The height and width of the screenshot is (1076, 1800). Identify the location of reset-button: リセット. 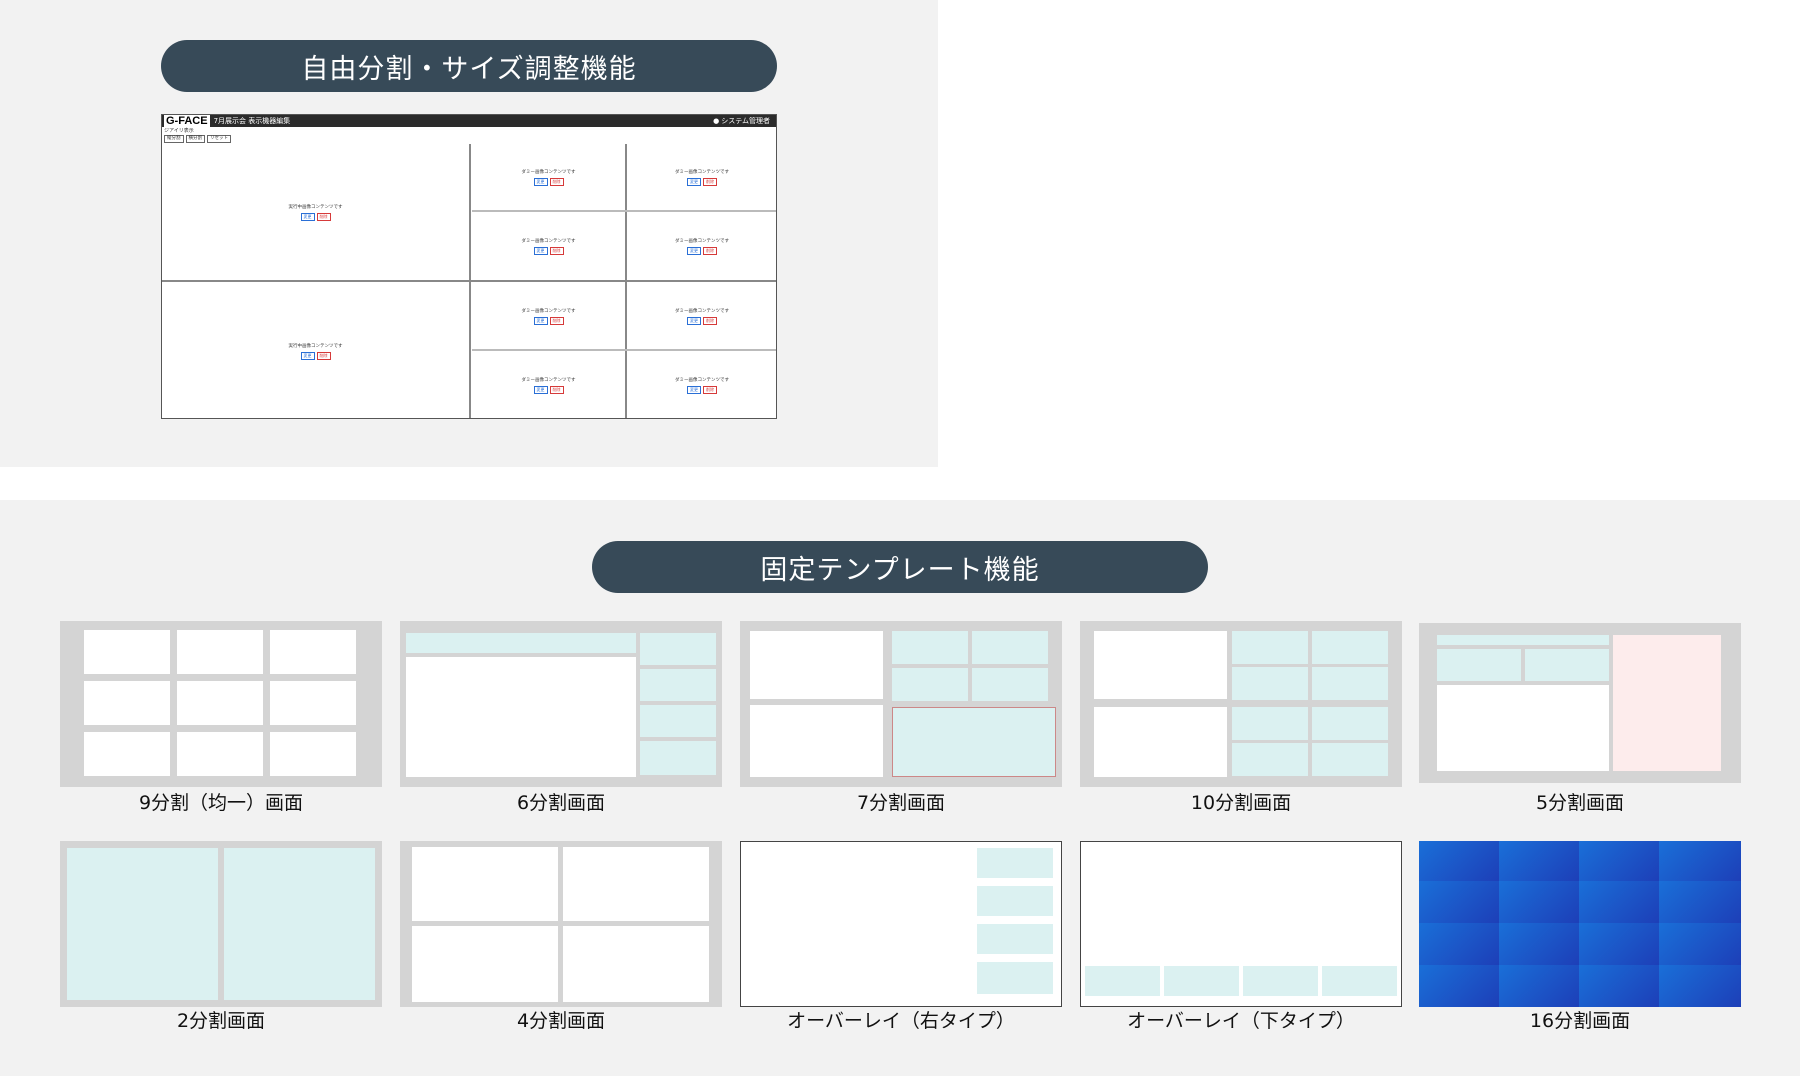
(219, 139).